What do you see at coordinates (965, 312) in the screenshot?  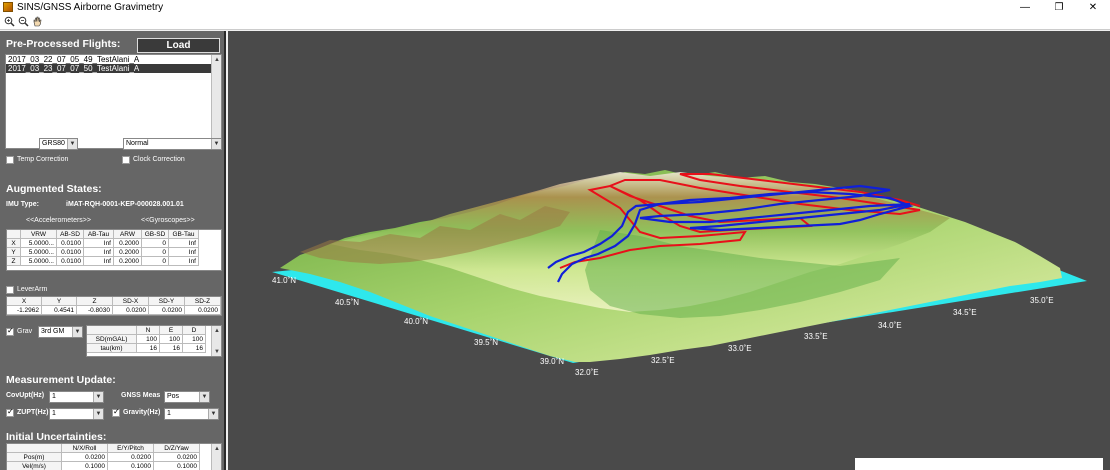 I see `lon-tick-label: 34.5˚E` at bounding box center [965, 312].